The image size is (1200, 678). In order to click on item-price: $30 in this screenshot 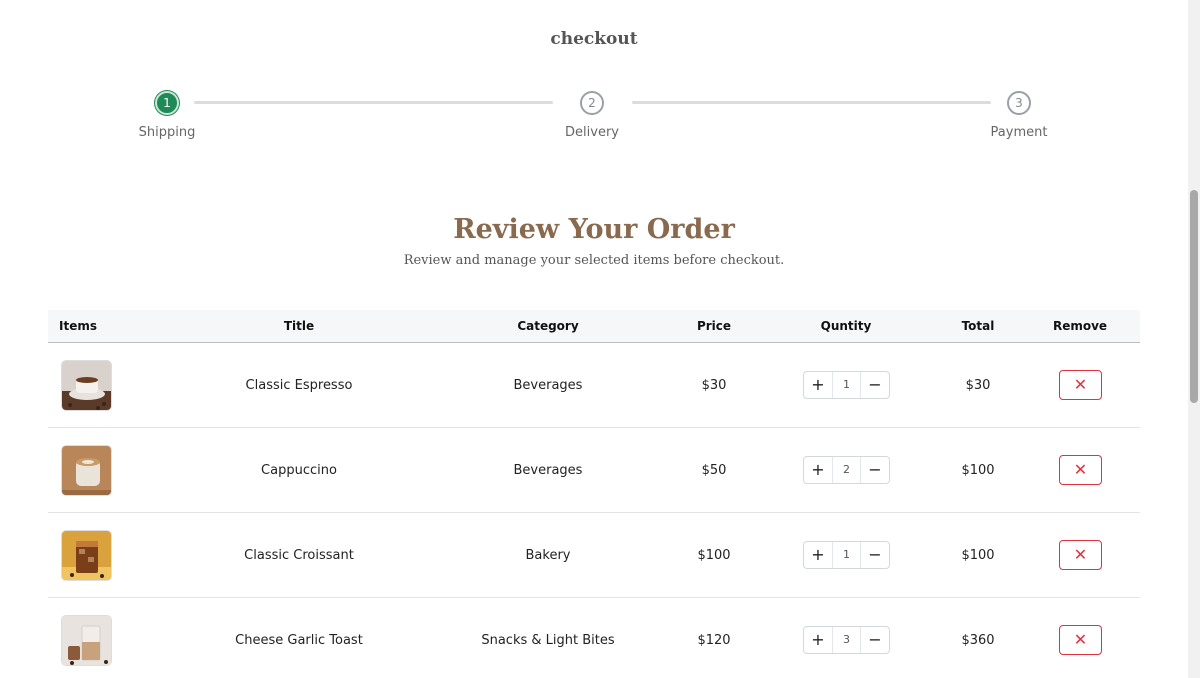, I will do `click(714, 385)`.